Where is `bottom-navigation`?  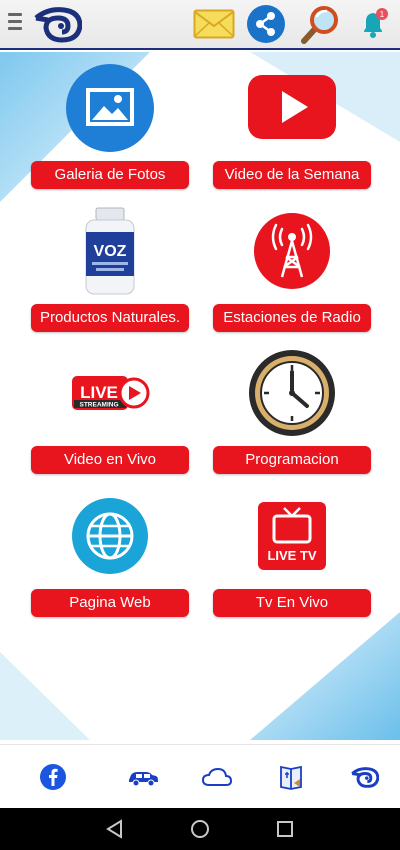
bottom-navigation is located at coordinates (200, 776).